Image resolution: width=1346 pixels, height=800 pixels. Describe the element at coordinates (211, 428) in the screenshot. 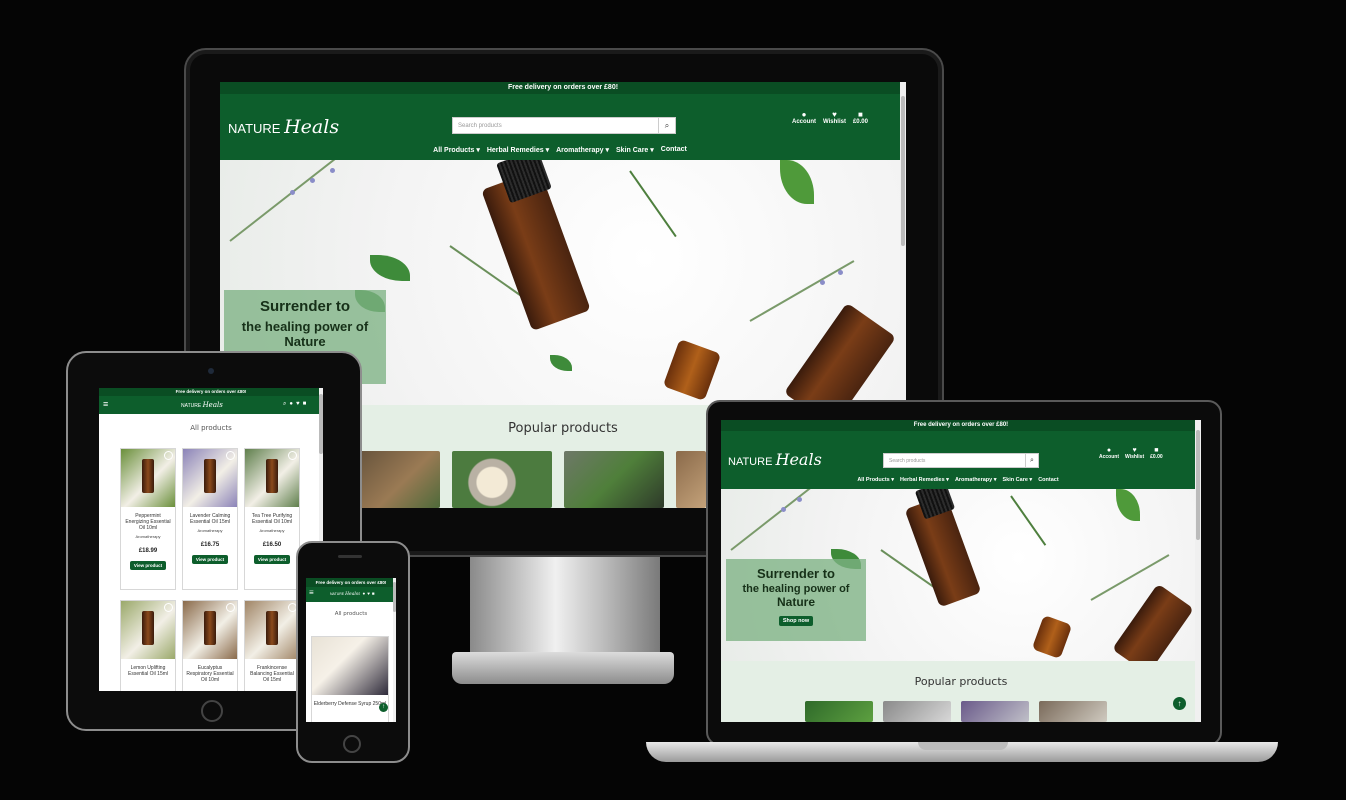

I see `products-title: All products` at that location.